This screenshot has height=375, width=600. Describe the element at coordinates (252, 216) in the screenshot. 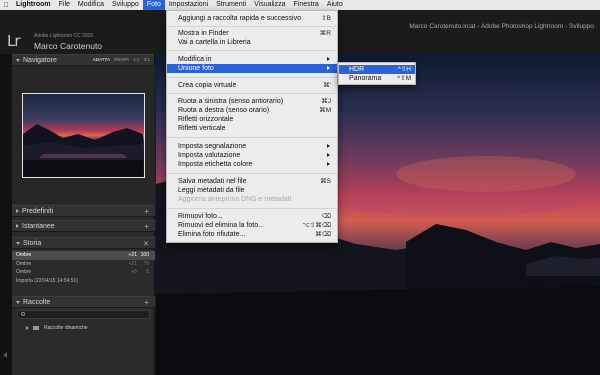

I see `menu-item-remove-photo: Rimuovi foto... ⌫` at that location.